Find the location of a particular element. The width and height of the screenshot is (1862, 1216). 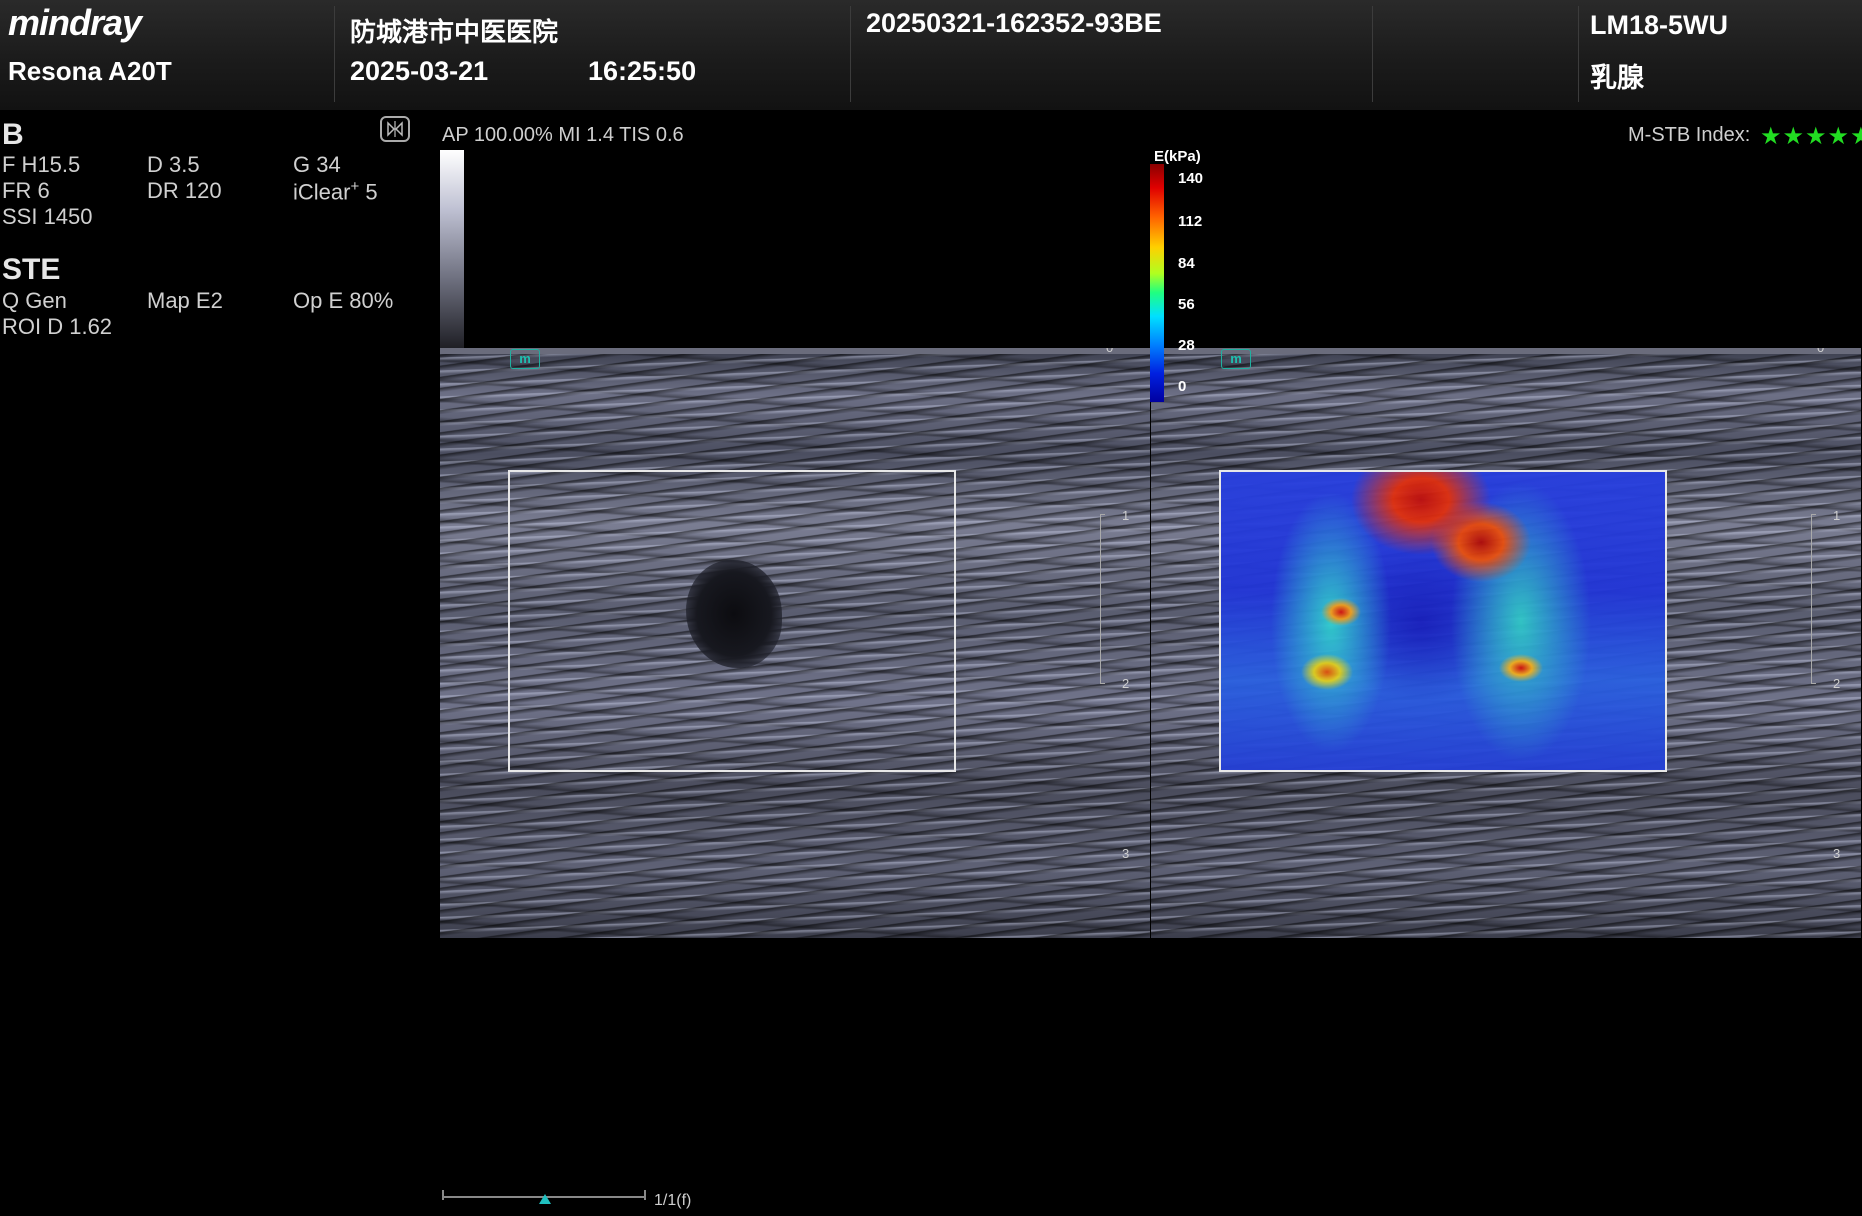

acoustic-output: AP 100.00% MI 1.4 TIS 0.6 is located at coordinates (563, 135).